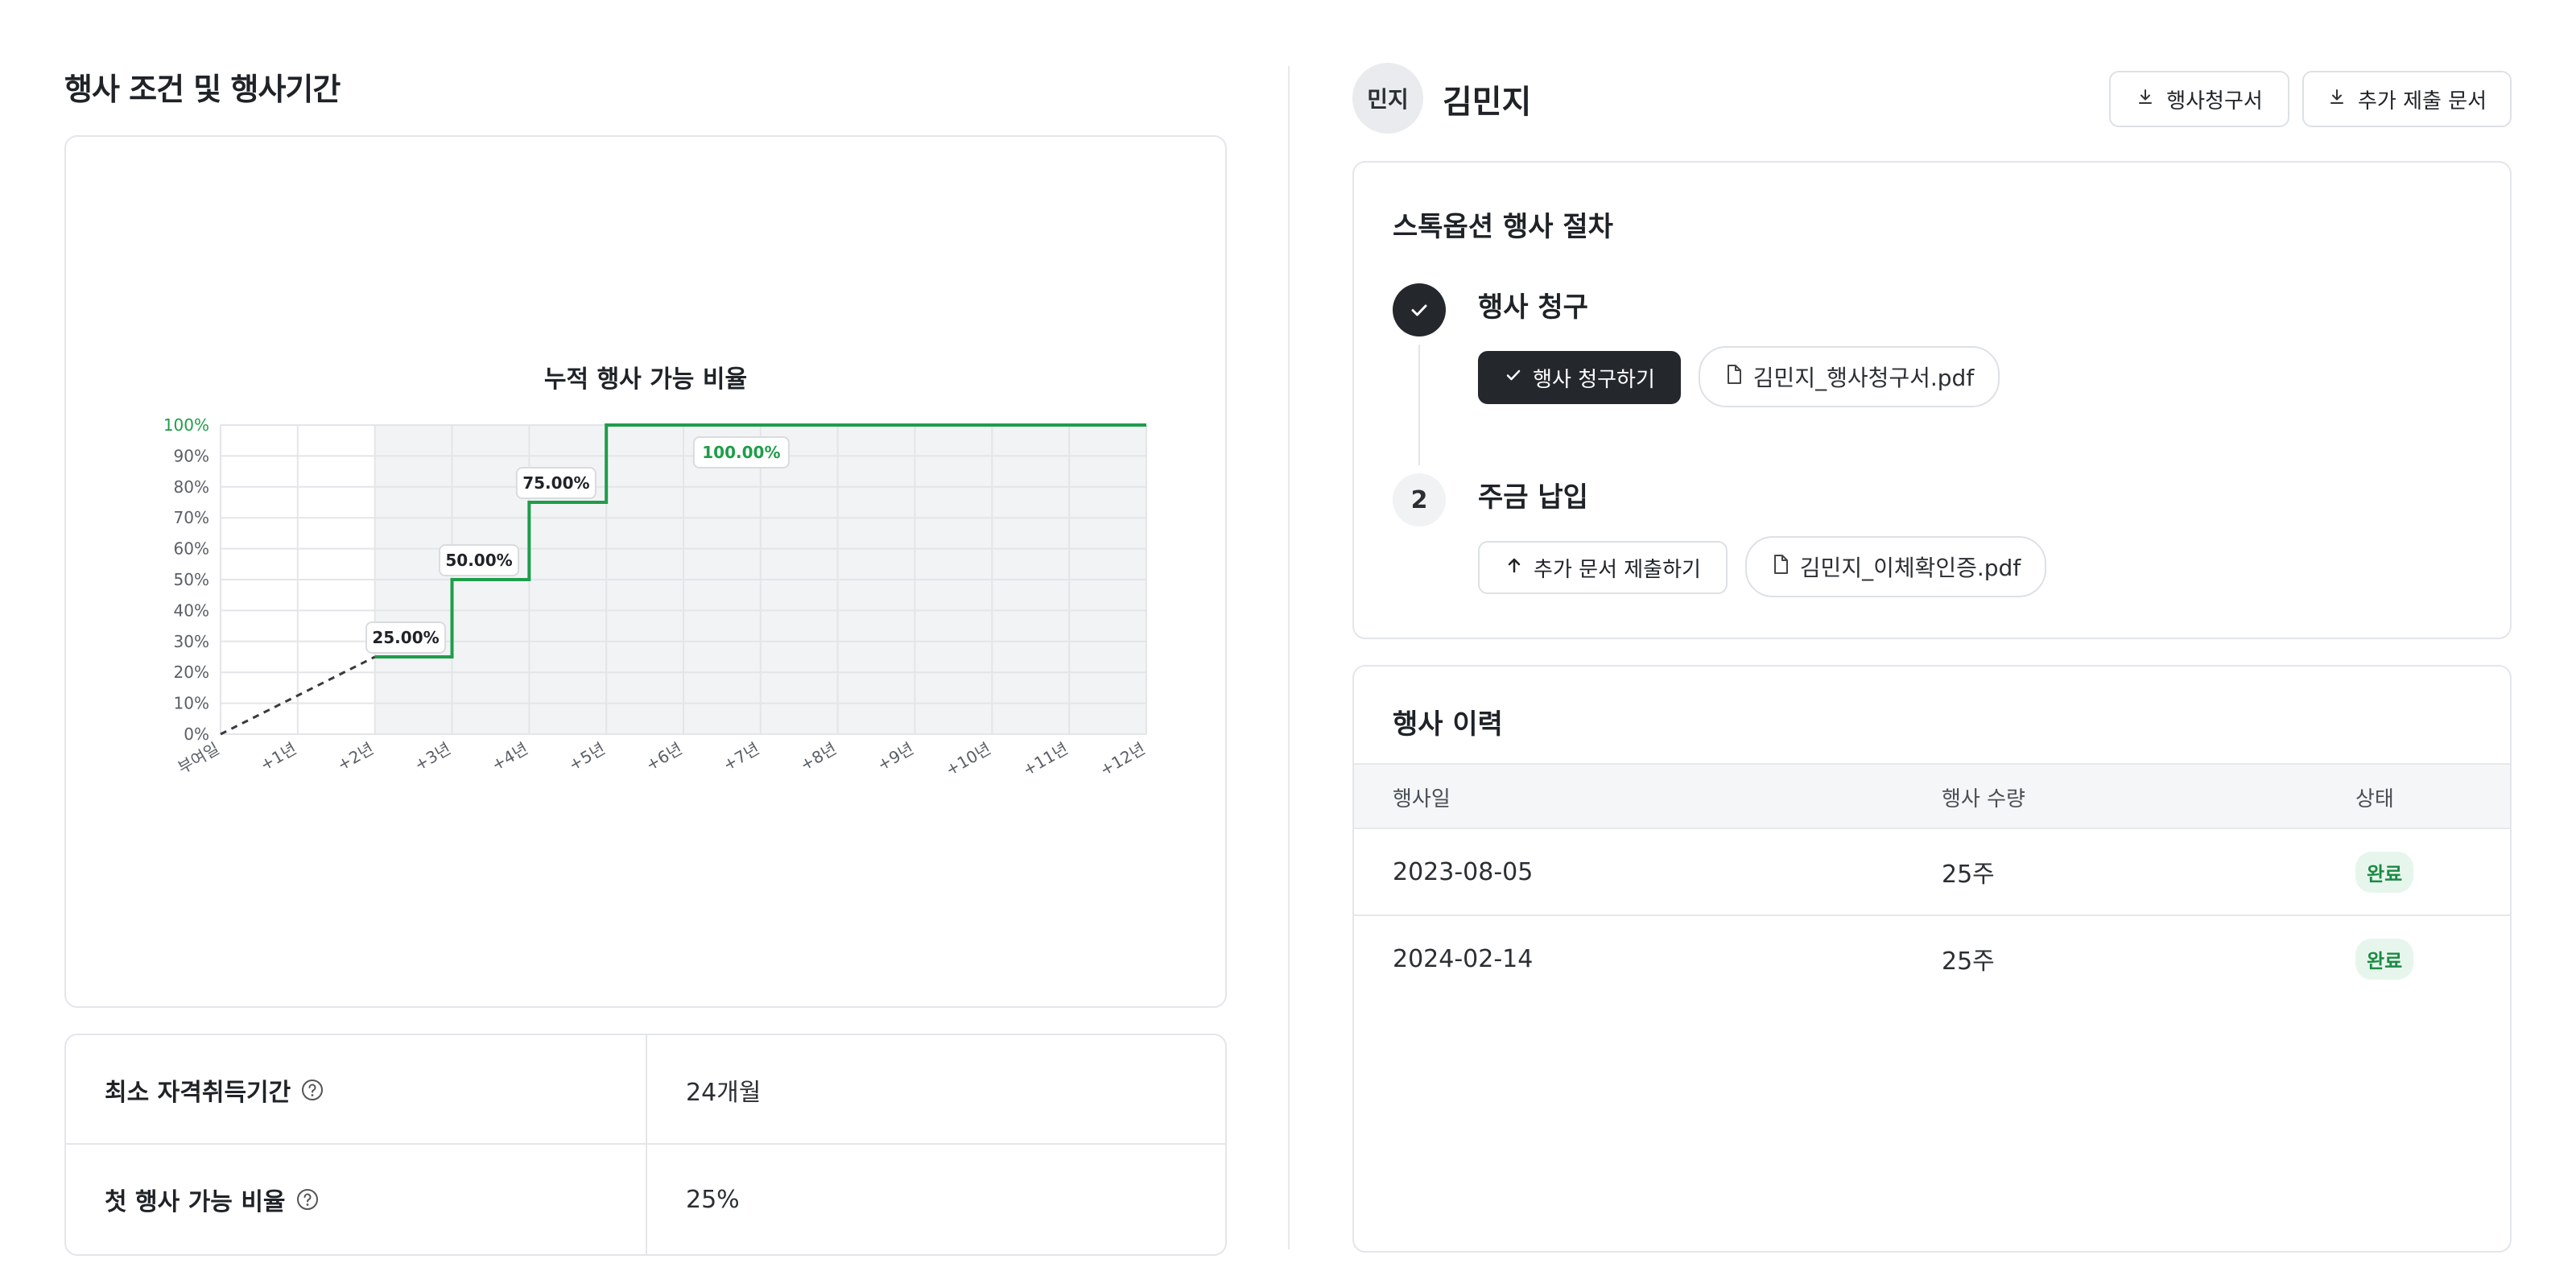  What do you see at coordinates (191, 517) in the screenshot?
I see `y-tick-label: 70%` at bounding box center [191, 517].